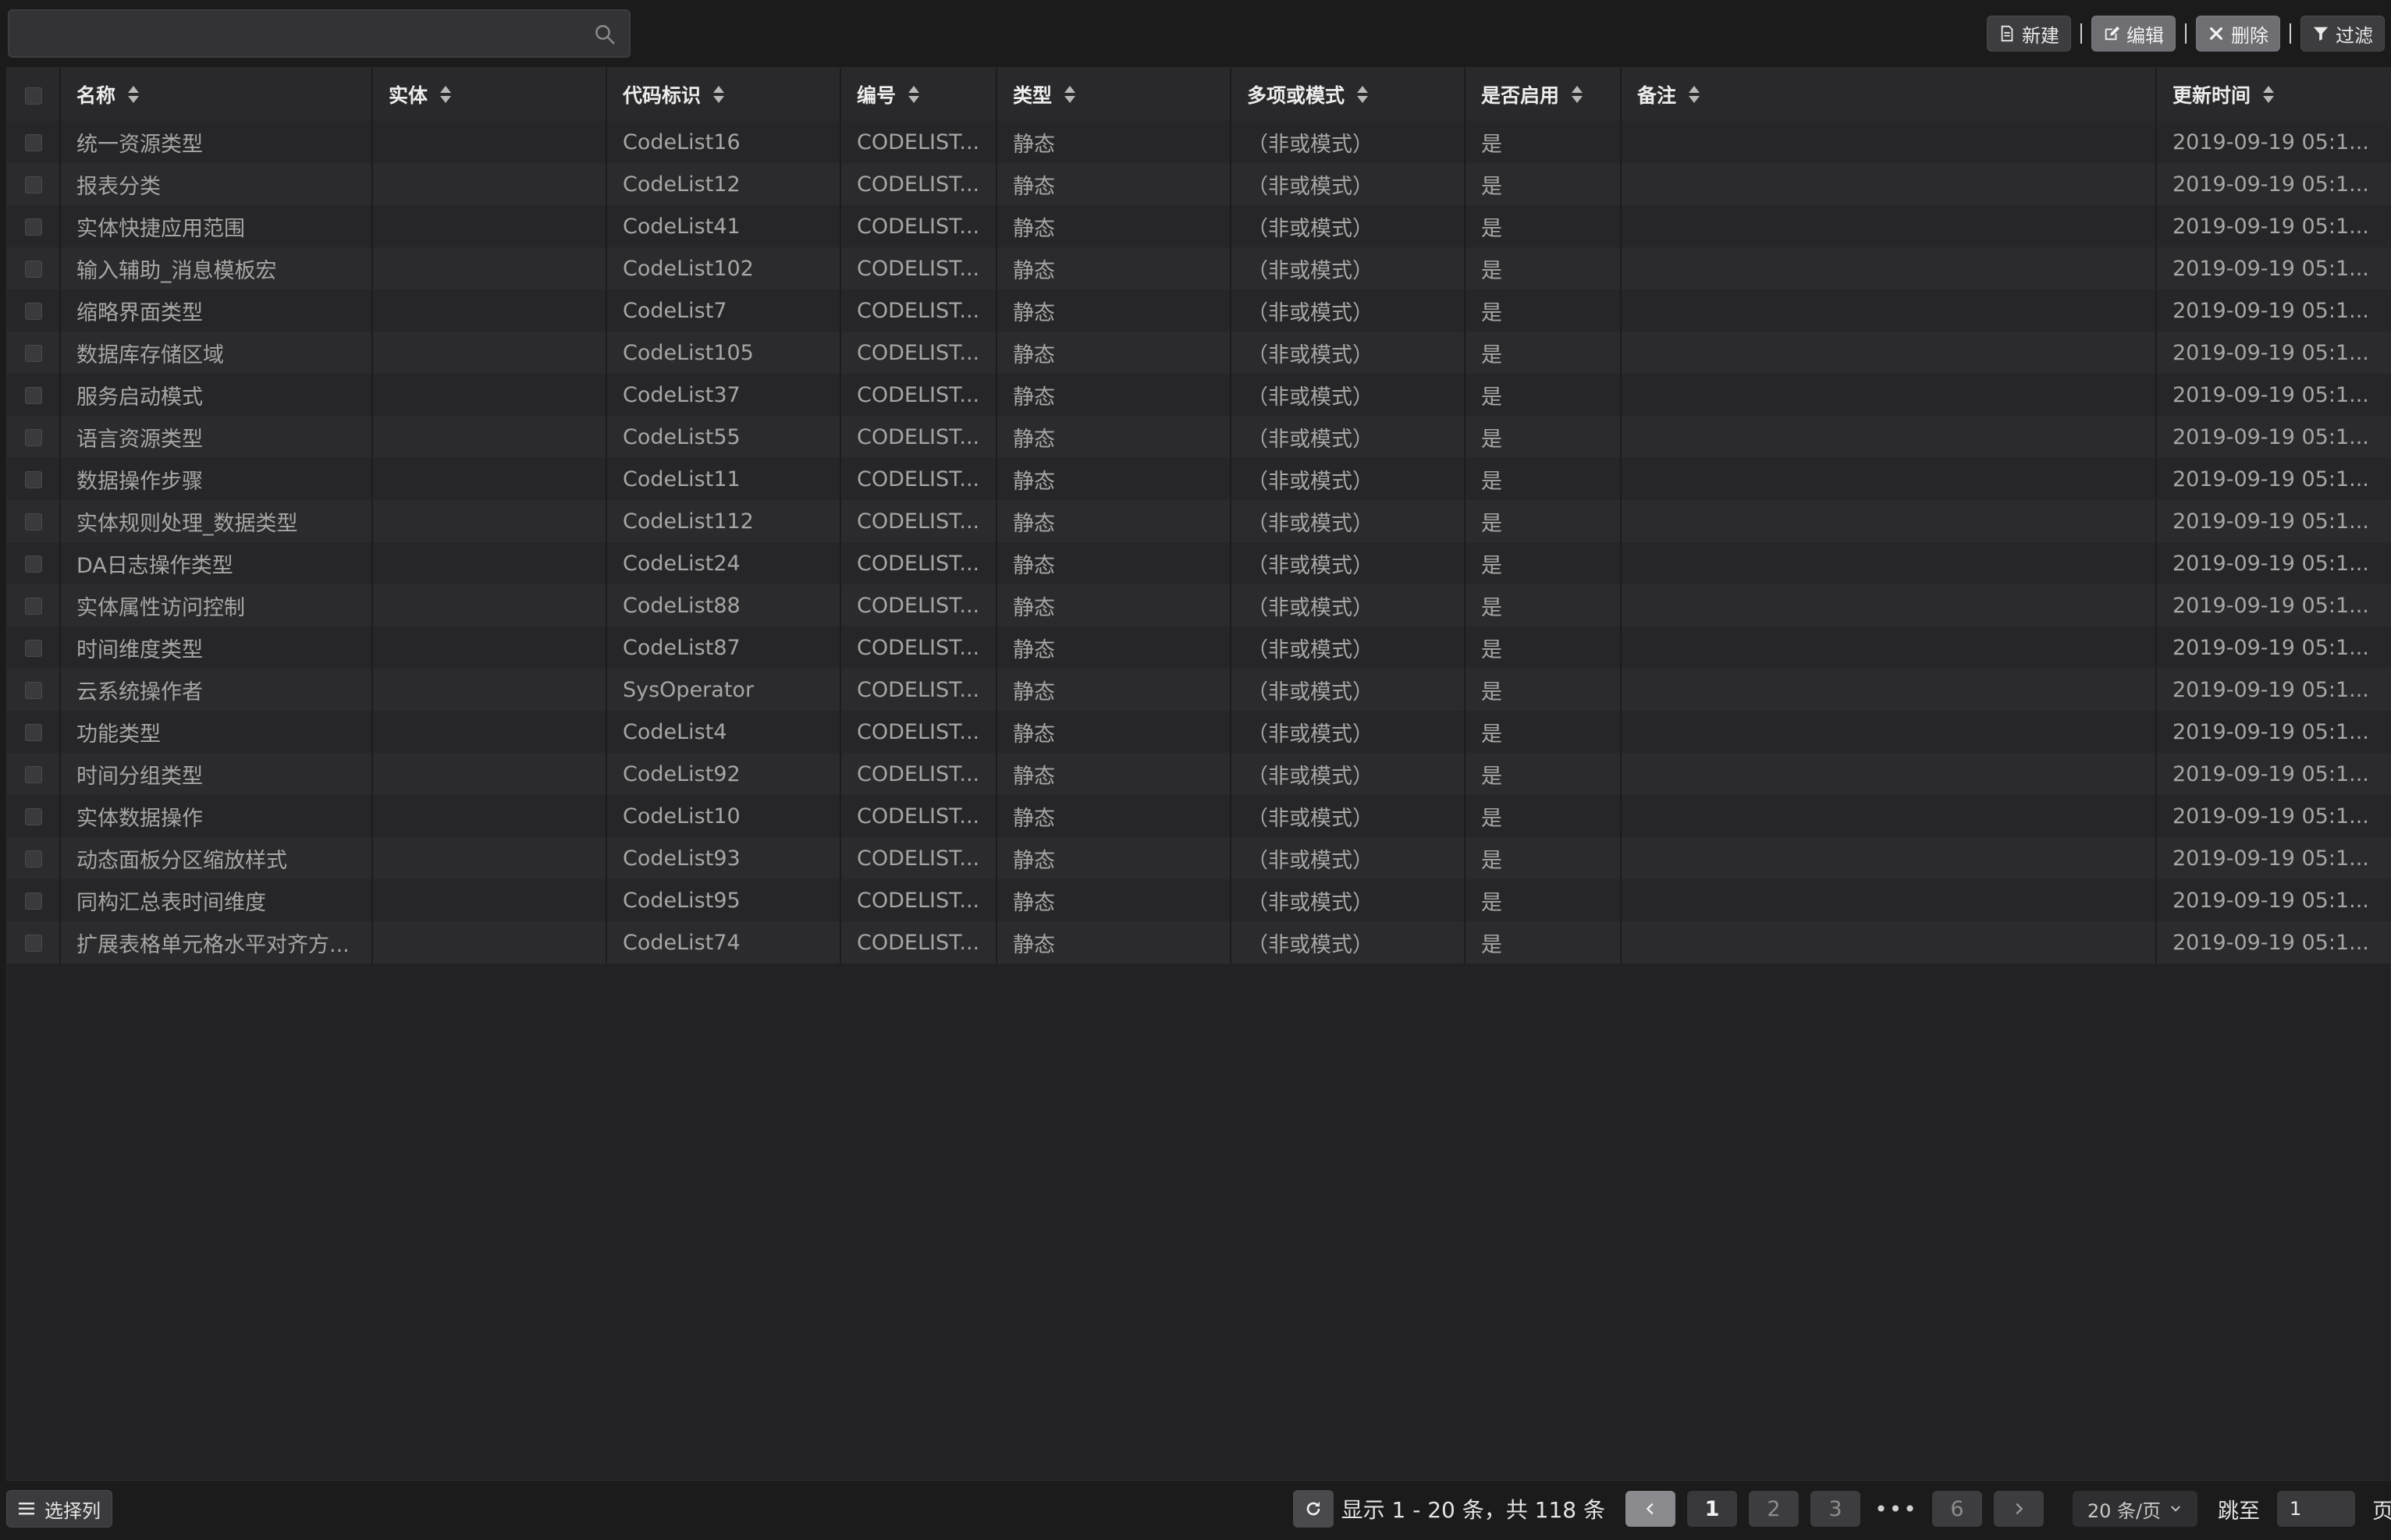 The width and height of the screenshot is (2391, 1540). I want to click on page-button-3: 3, so click(1835, 1509).